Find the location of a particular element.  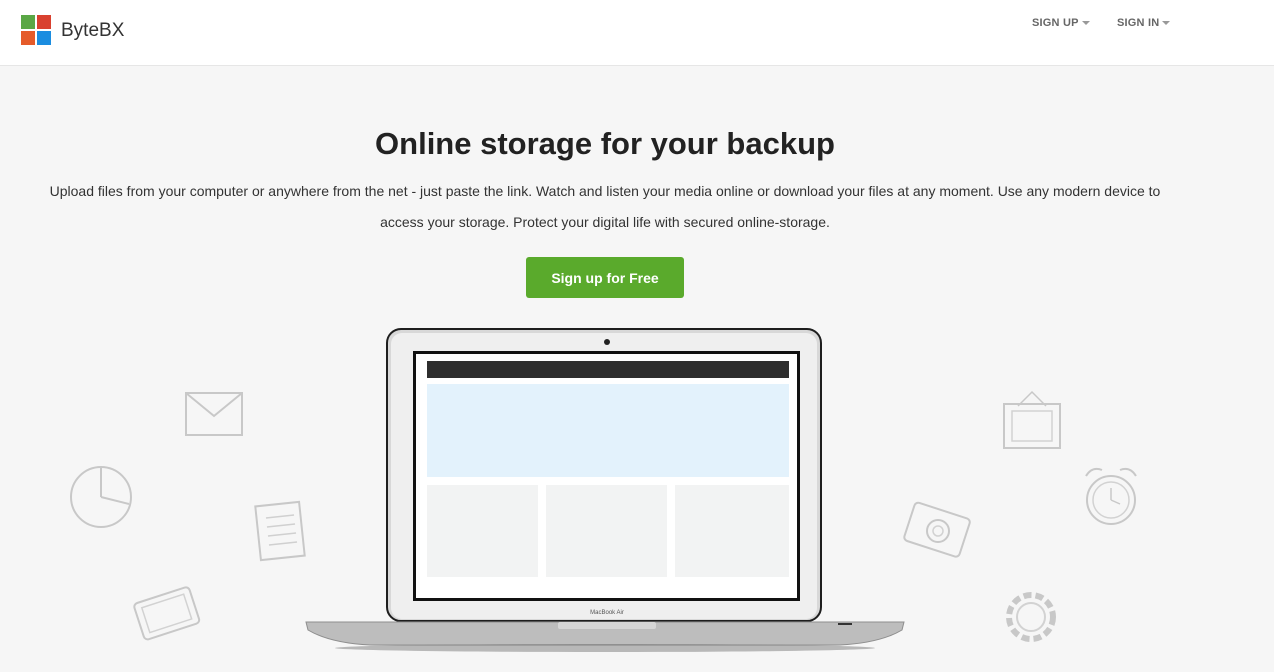

gear-icon is located at coordinates (1031, 617).